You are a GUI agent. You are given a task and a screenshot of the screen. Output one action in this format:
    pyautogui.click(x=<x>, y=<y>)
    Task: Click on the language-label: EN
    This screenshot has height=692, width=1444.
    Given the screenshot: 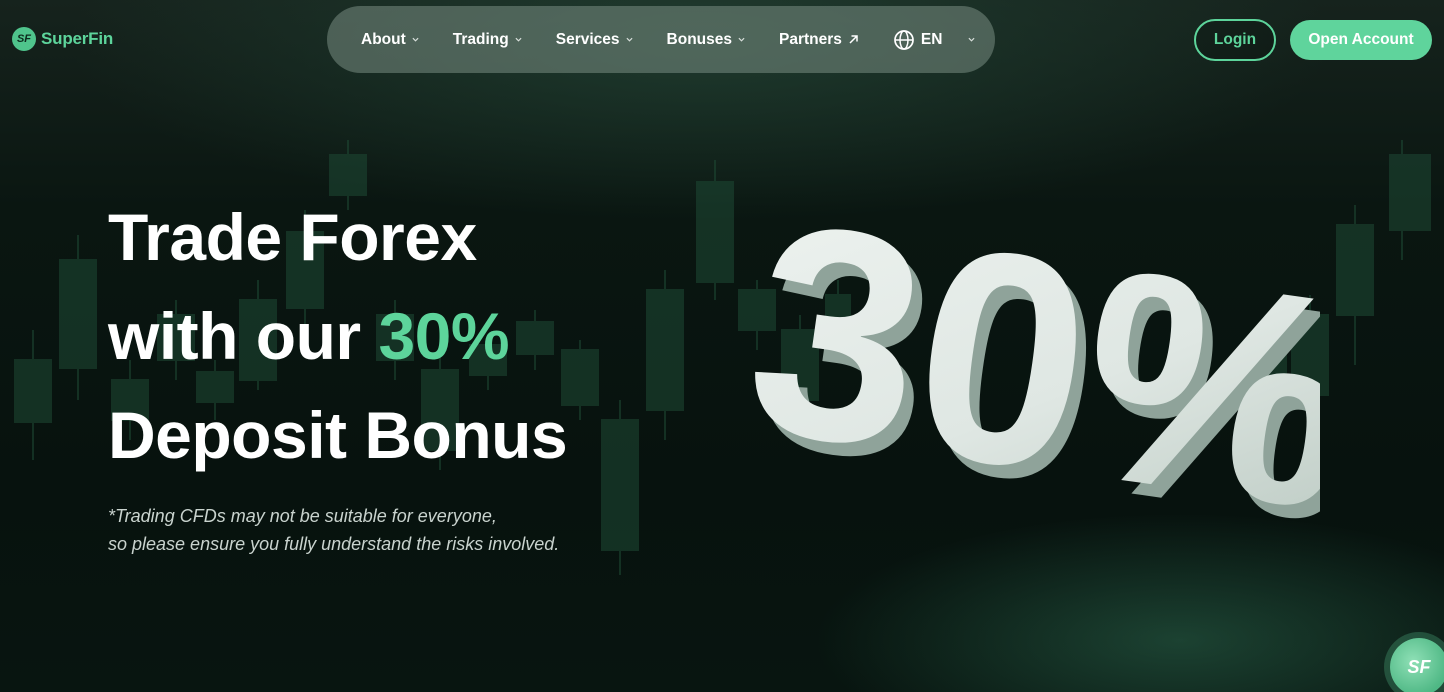 What is the action you would take?
    pyautogui.click(x=931, y=39)
    